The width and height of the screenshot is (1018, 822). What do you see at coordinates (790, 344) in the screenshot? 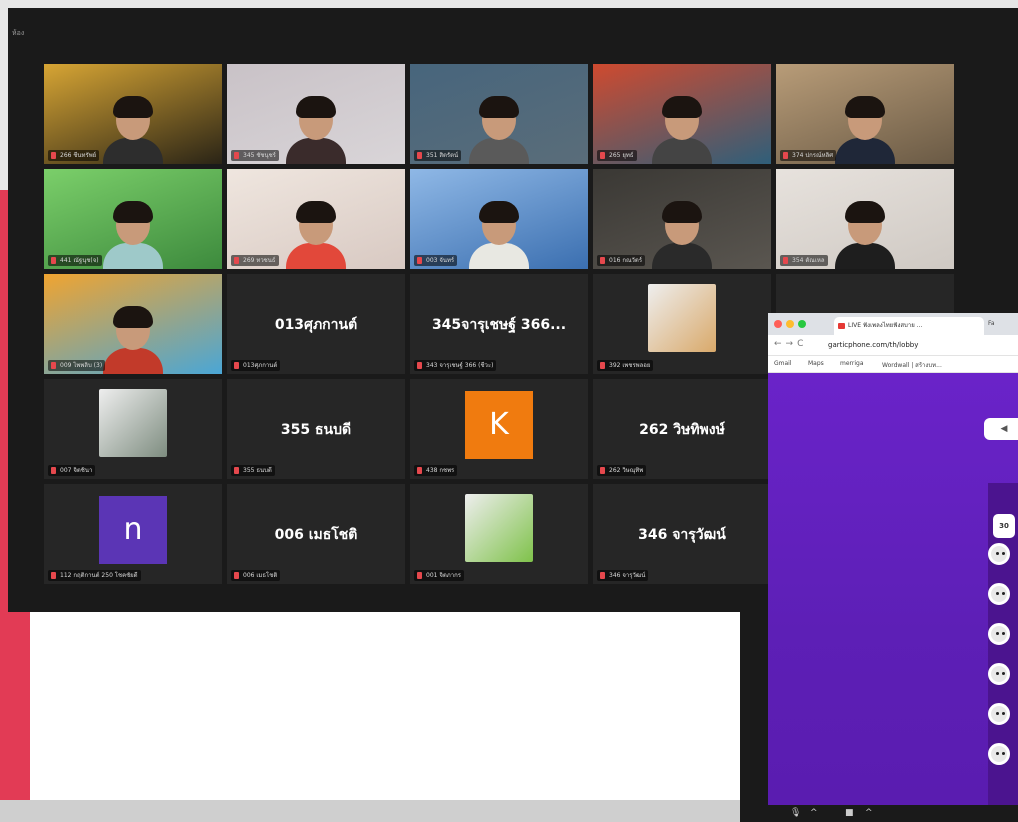
I see `nav-buttons: ←→C` at bounding box center [790, 344].